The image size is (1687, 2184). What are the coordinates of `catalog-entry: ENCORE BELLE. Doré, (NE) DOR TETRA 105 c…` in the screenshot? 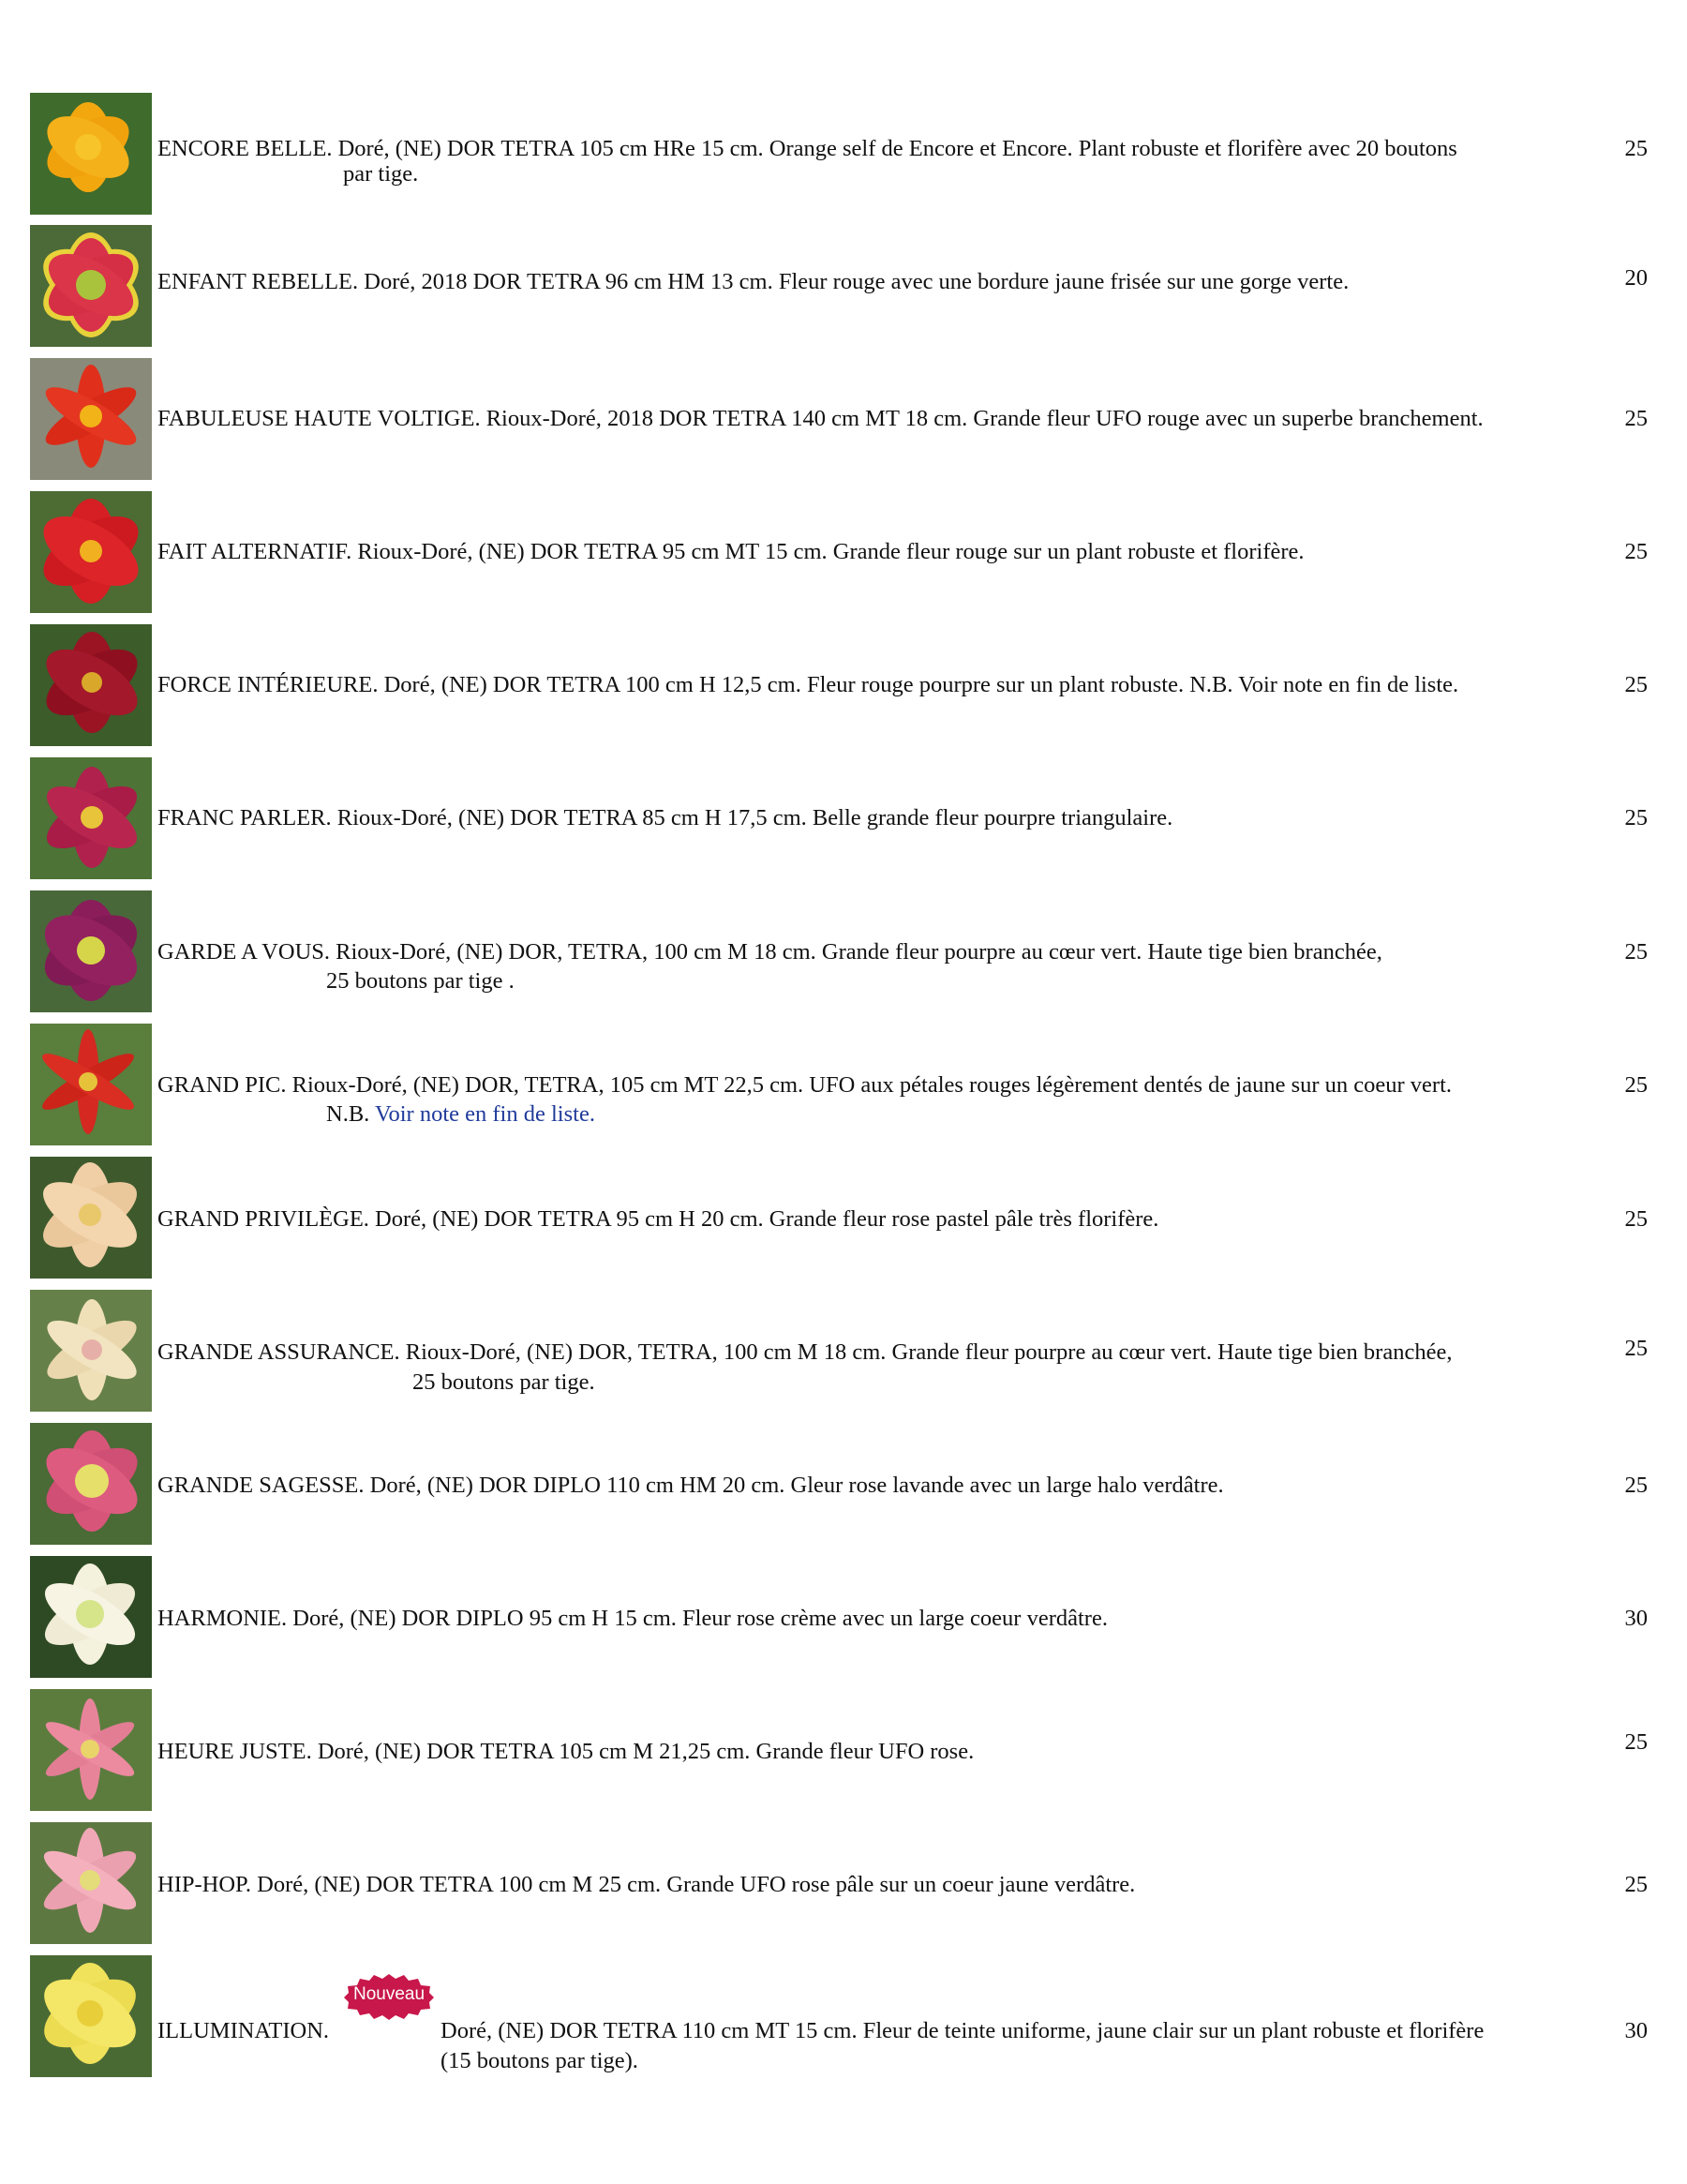 It's located at (843, 154).